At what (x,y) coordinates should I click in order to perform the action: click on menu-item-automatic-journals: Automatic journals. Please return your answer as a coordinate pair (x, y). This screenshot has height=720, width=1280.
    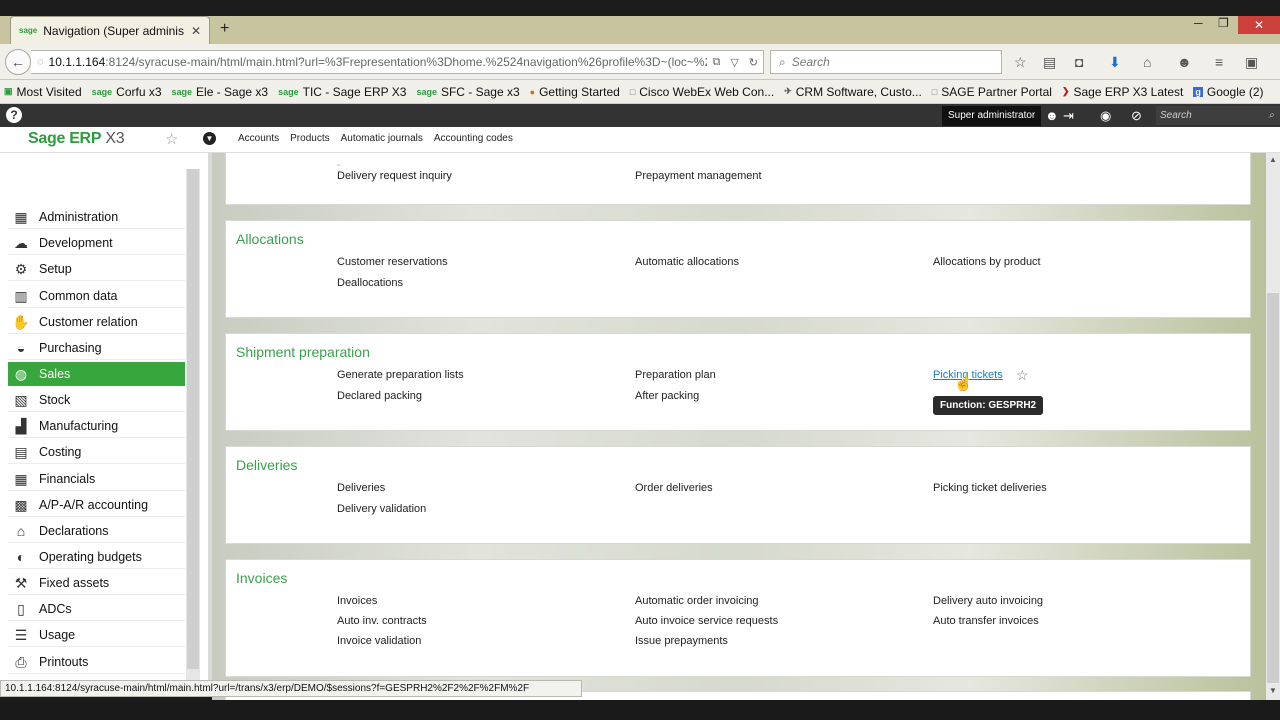
    Looking at the image, I should click on (382, 138).